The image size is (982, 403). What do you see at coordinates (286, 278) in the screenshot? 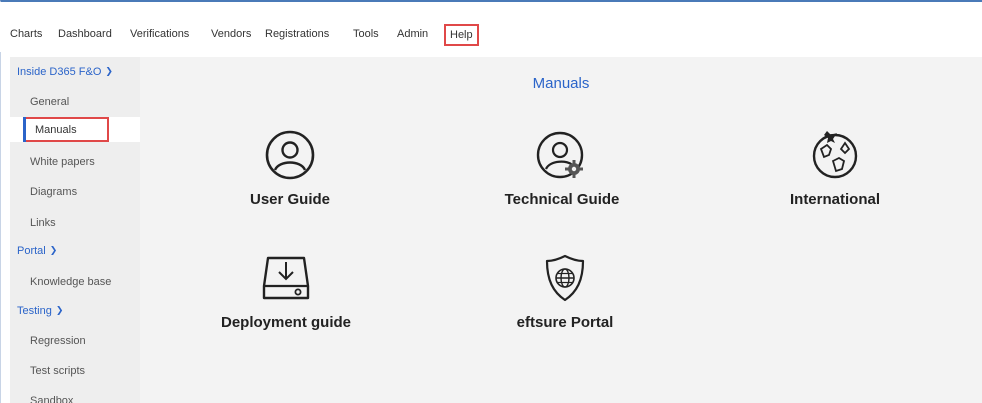
I see `drive-download-icon` at bounding box center [286, 278].